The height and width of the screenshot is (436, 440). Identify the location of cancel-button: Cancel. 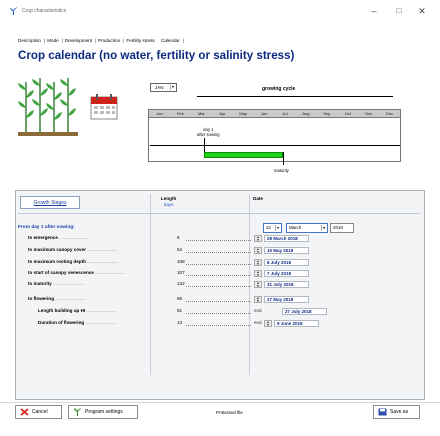
(38, 412).